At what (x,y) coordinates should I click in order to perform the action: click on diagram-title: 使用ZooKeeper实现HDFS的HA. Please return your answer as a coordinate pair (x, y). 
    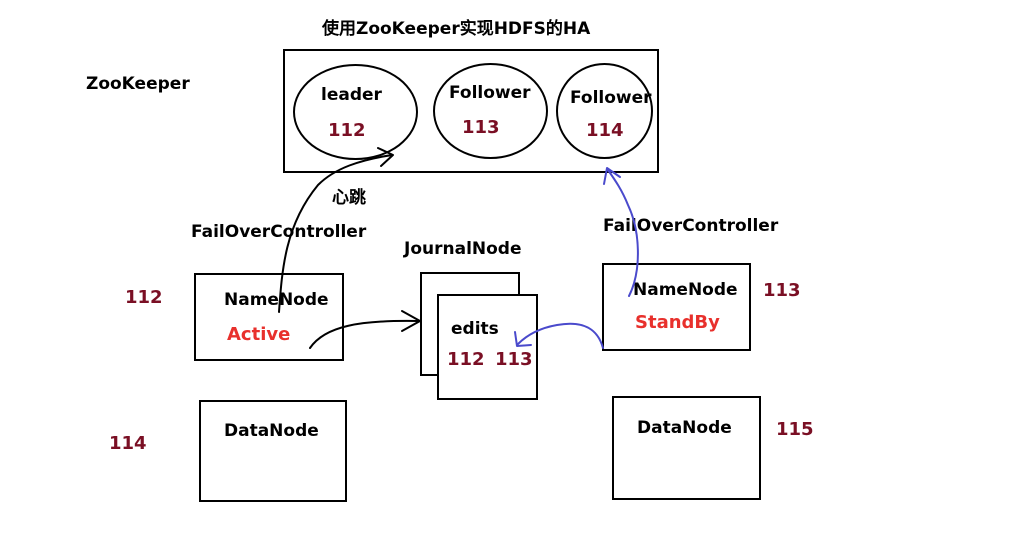
    Looking at the image, I should click on (456, 29).